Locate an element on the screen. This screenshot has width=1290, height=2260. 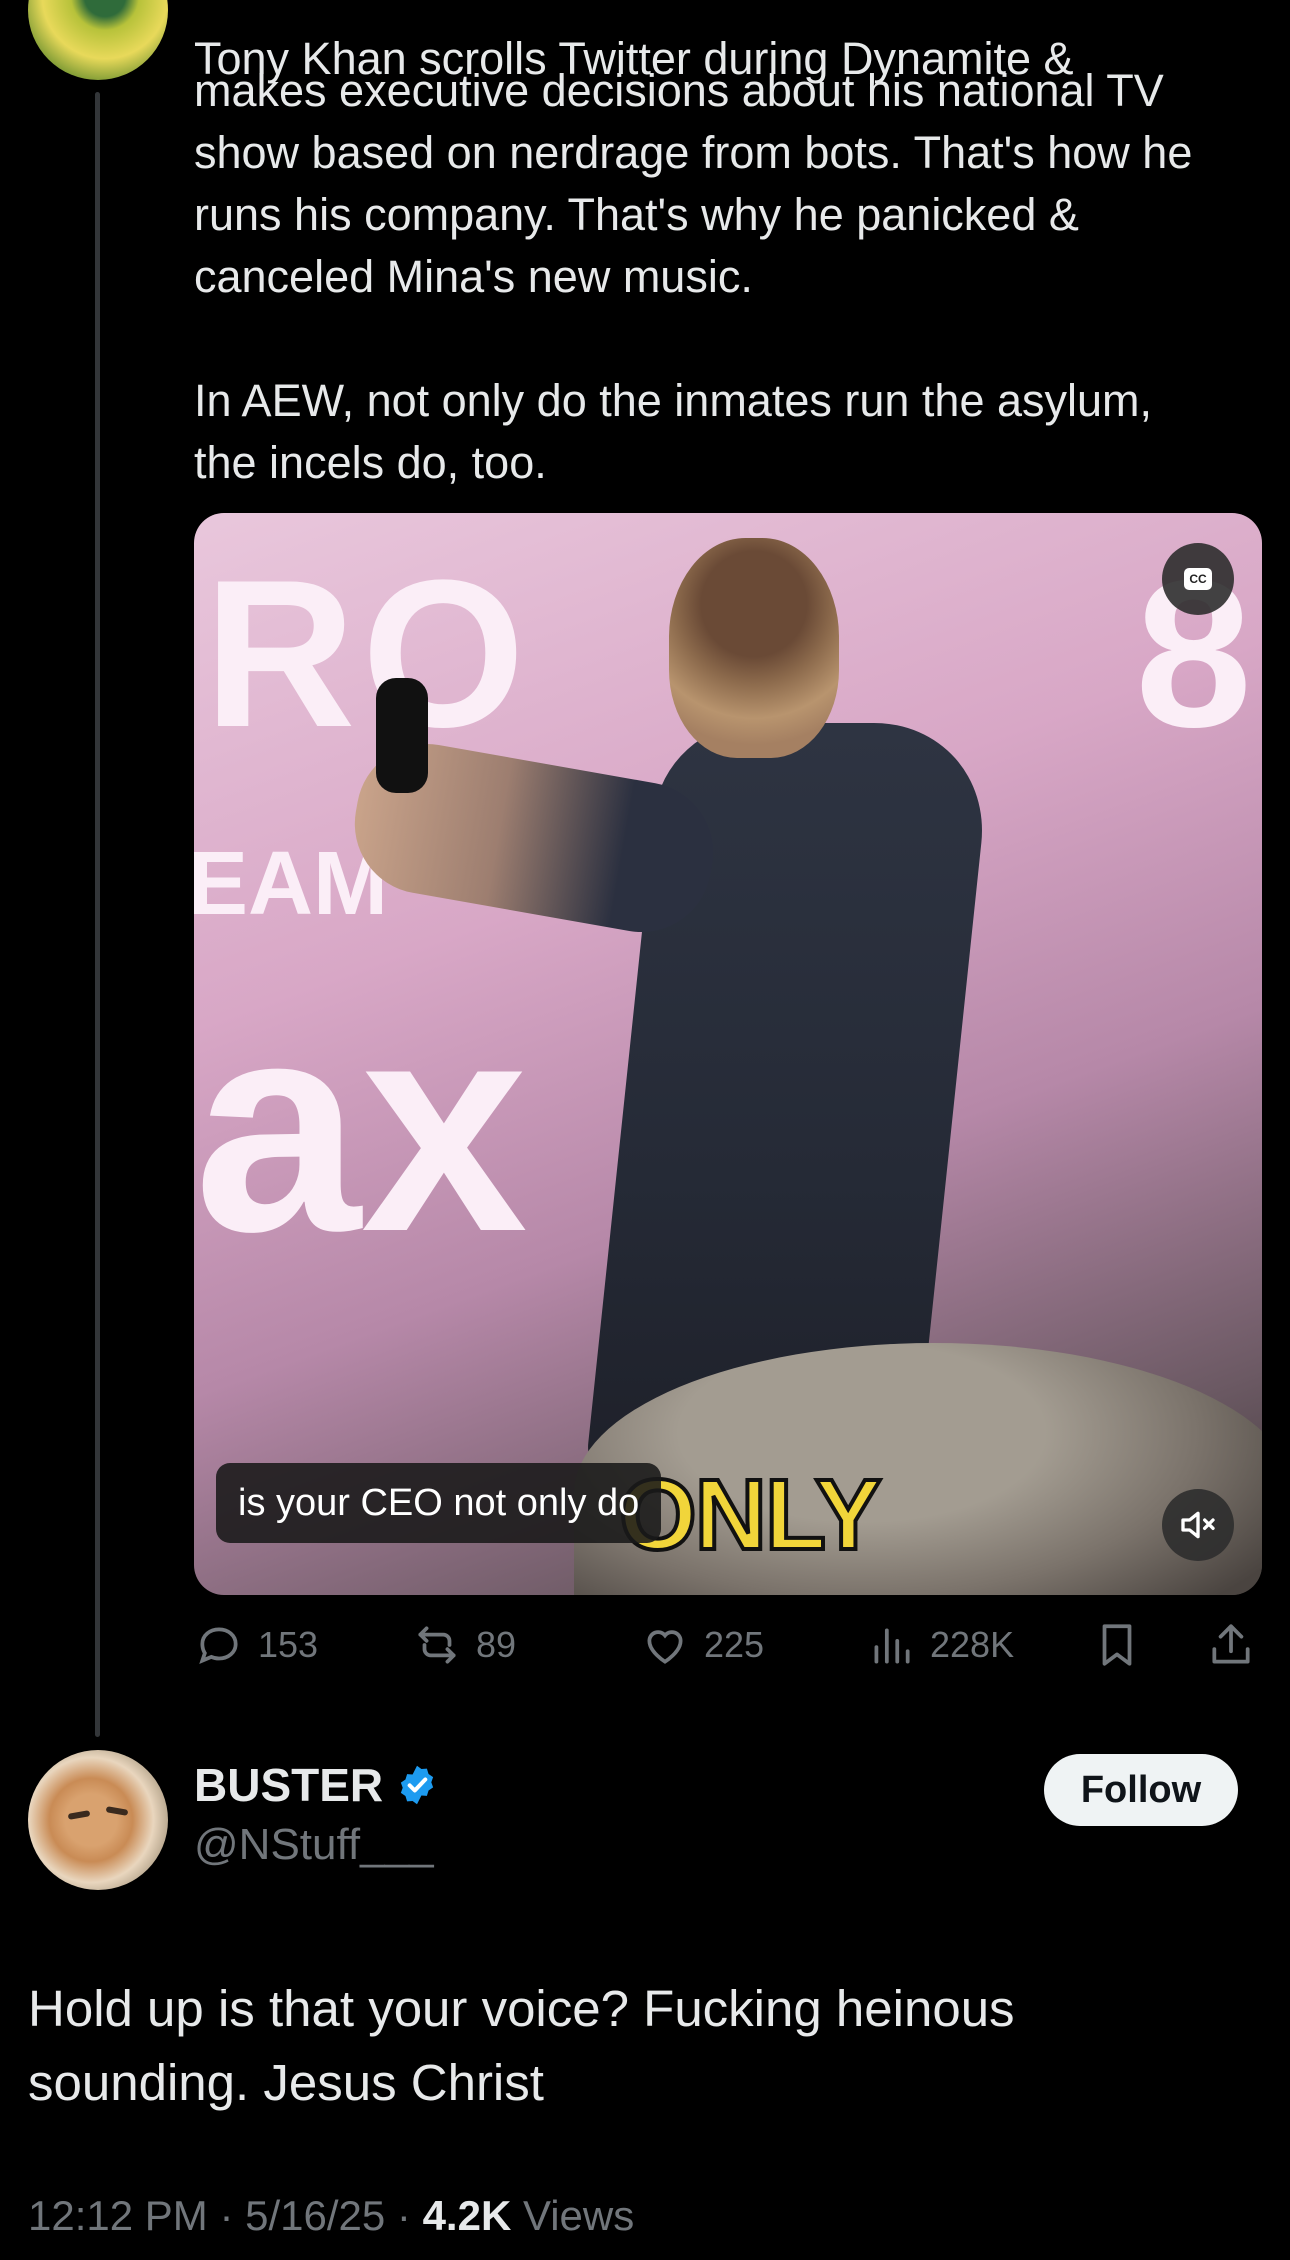
closed-captions-icon: CC is located at coordinates (1198, 579).